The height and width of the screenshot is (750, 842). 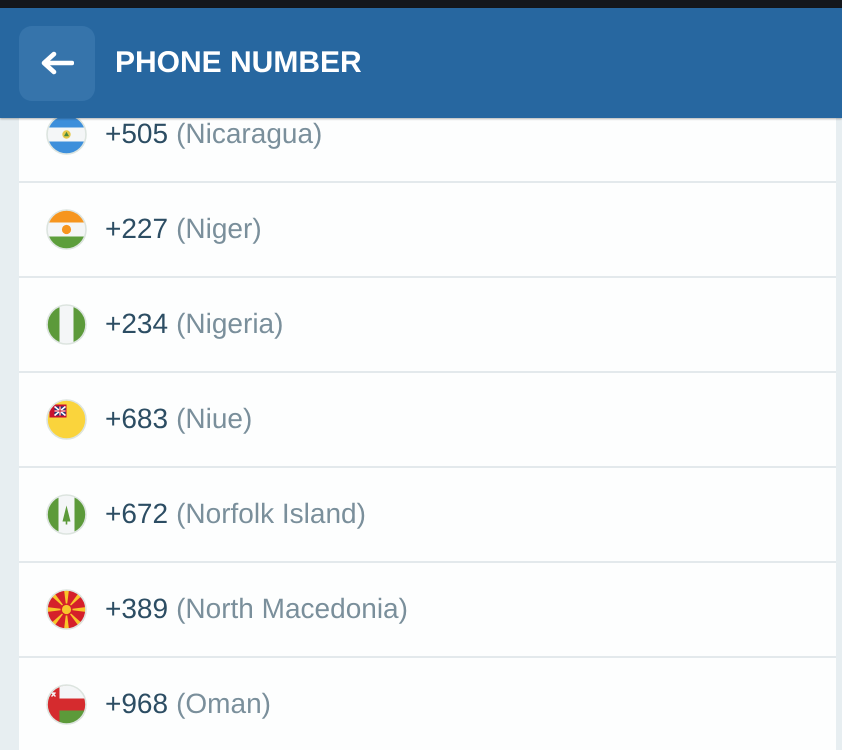 I want to click on arrow-left-icon, so click(x=57, y=63).